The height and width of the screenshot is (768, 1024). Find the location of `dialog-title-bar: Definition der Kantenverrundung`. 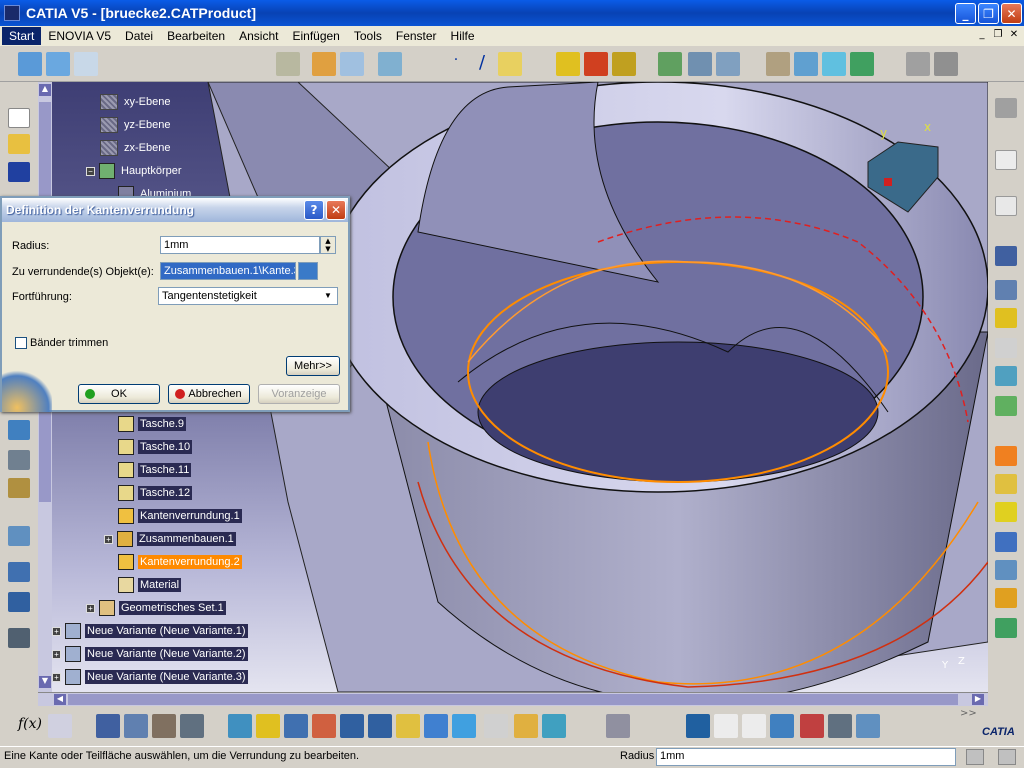

dialog-title-bar: Definition der Kantenverrundung is located at coordinates (175, 210).